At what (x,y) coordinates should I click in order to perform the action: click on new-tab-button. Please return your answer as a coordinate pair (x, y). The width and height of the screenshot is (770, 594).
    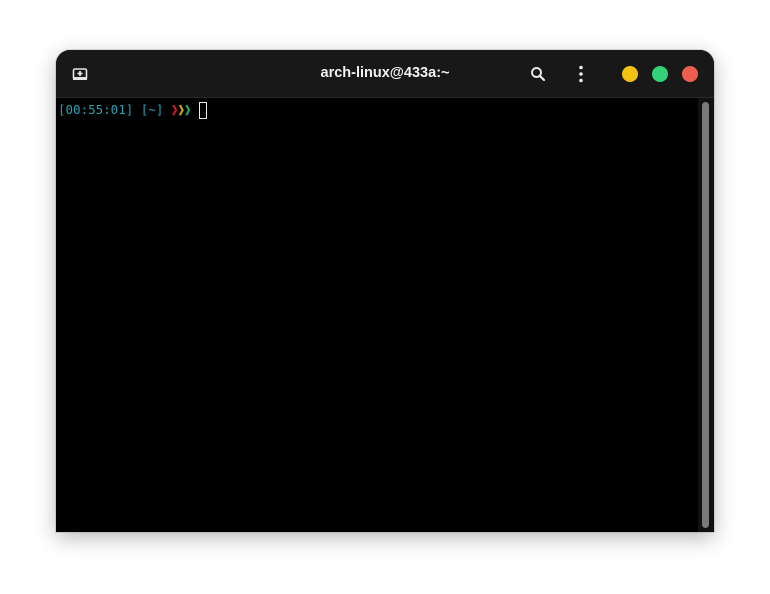
    Looking at the image, I should click on (80, 74).